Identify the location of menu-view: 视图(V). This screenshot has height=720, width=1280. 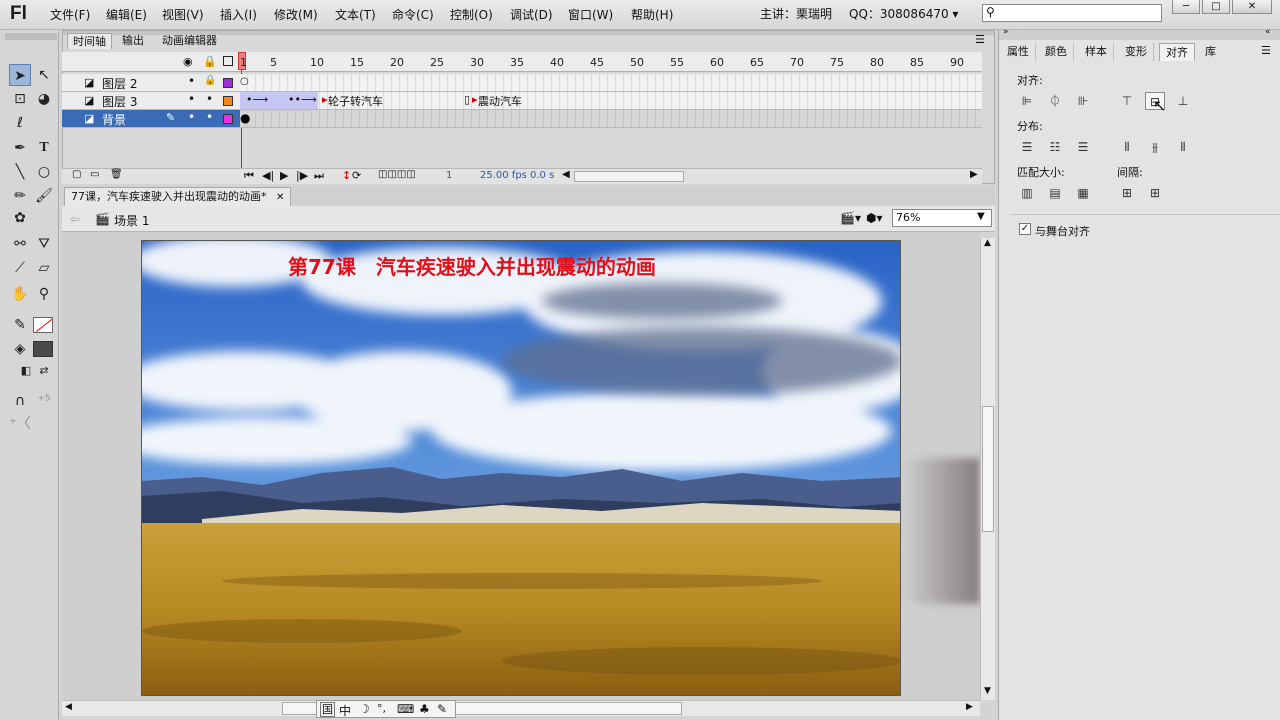
(183, 14).